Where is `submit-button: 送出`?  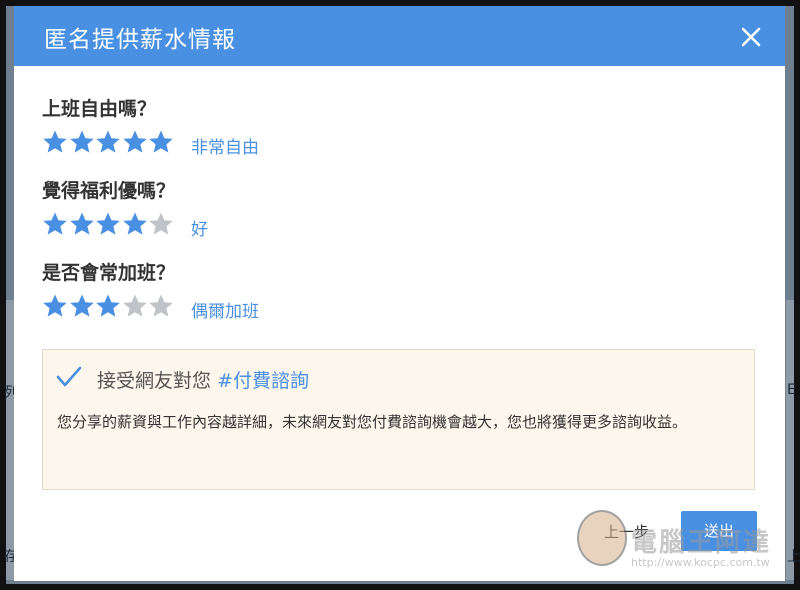
submit-button: 送出 is located at coordinates (719, 531).